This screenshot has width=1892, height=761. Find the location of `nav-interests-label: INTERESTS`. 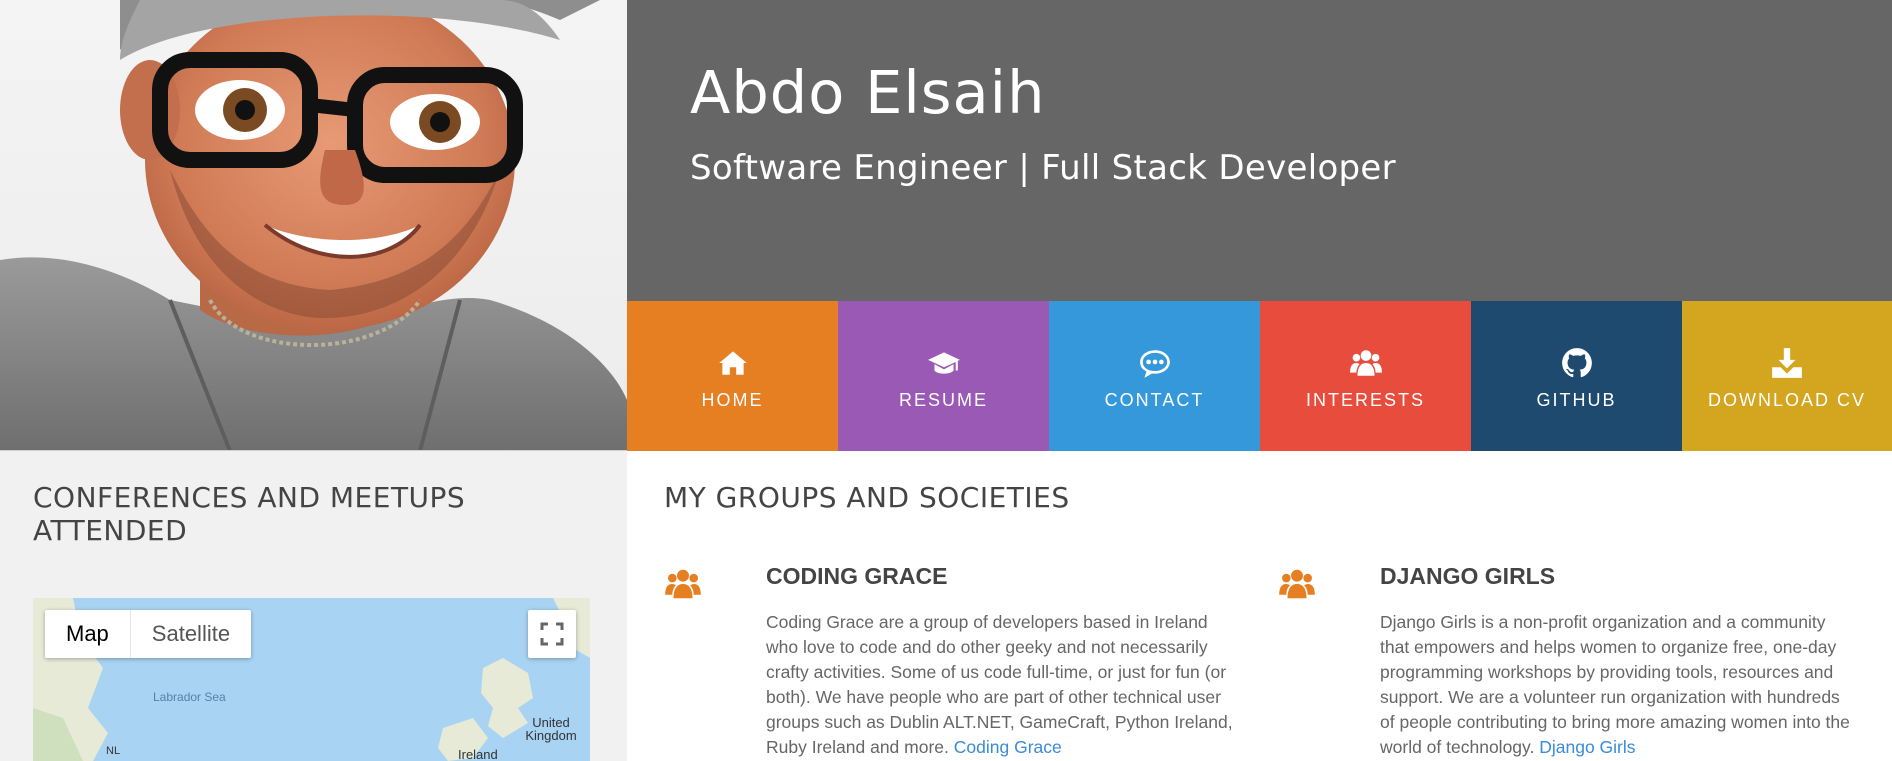

nav-interests-label: INTERESTS is located at coordinates (1365, 399).